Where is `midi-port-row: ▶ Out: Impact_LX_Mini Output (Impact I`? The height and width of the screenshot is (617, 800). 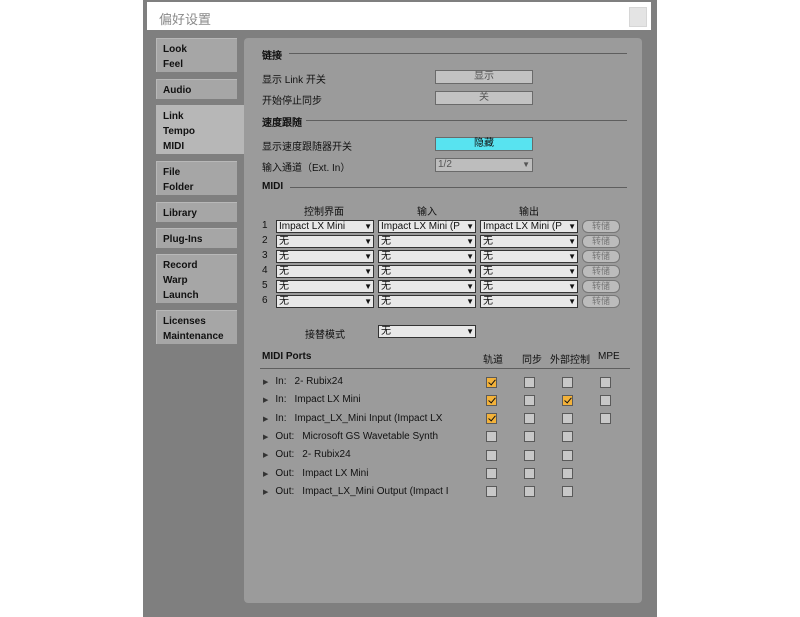
midi-port-row: ▶ Out: Impact_LX_Mini Output (Impact I is located at coordinates (355, 491).